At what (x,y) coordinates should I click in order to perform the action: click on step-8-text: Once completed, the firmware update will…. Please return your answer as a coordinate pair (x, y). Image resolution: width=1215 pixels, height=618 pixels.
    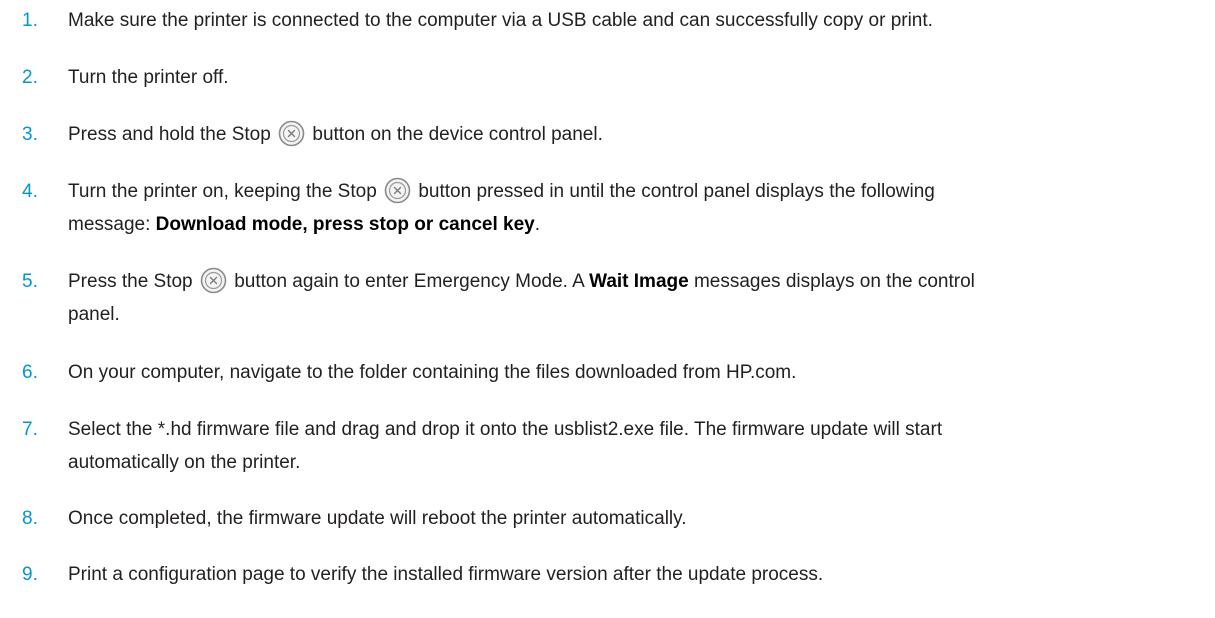
    Looking at the image, I should click on (377, 518).